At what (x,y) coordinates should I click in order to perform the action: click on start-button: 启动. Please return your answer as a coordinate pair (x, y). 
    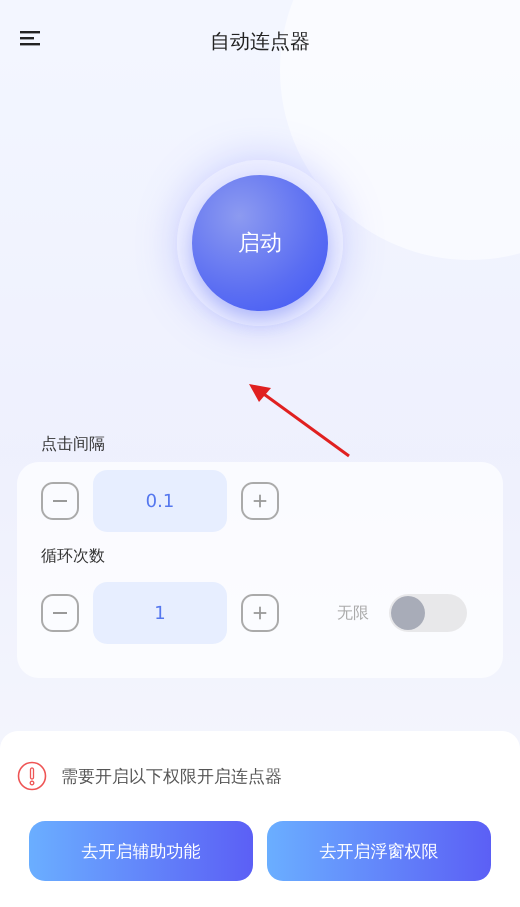
    Looking at the image, I should click on (260, 243).